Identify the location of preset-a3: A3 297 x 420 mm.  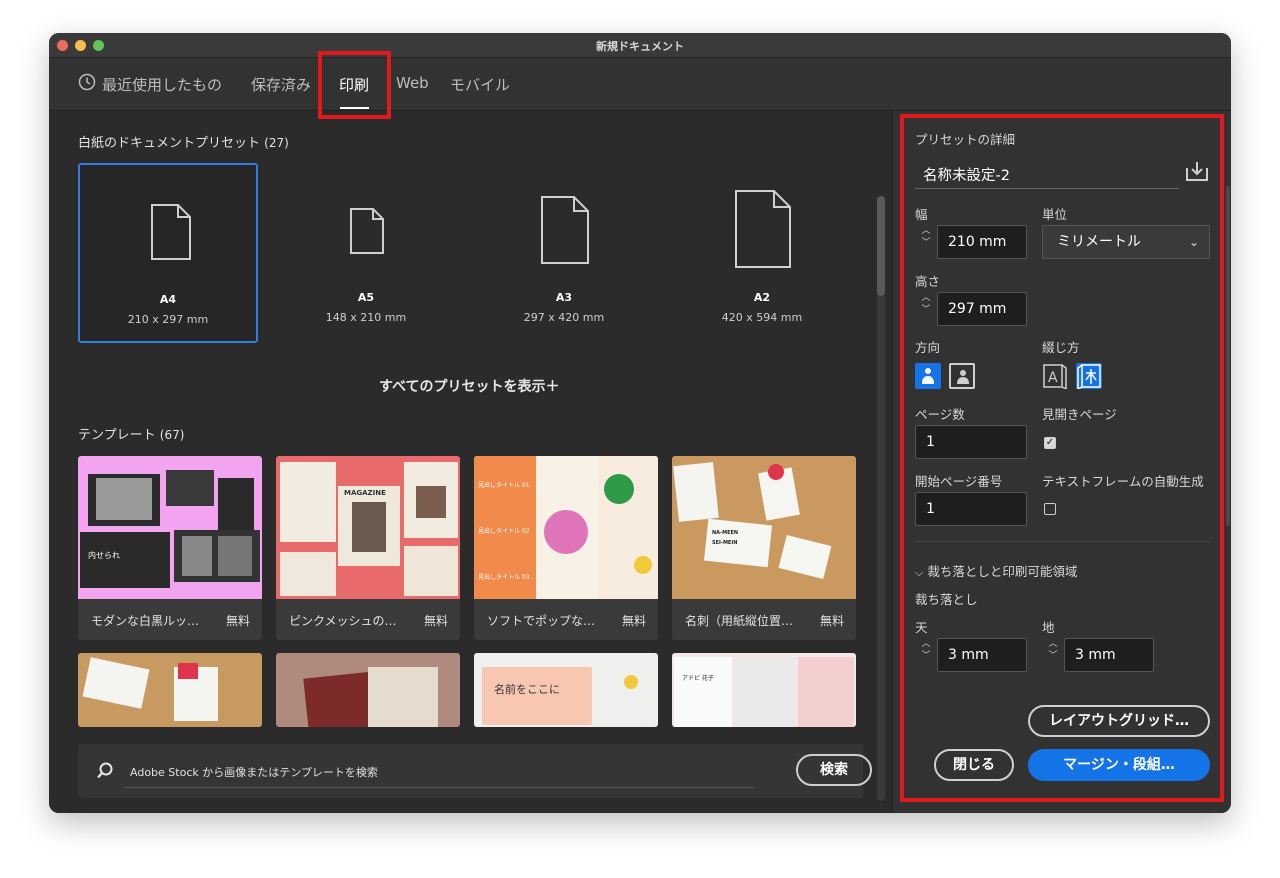
(564, 253).